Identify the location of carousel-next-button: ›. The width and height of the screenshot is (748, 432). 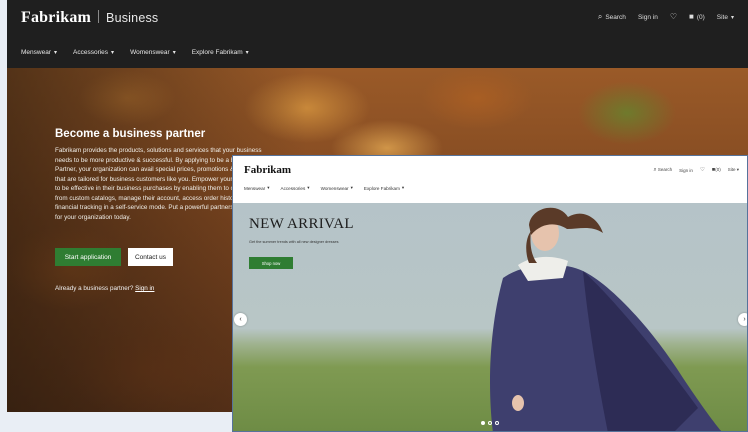
(742, 319).